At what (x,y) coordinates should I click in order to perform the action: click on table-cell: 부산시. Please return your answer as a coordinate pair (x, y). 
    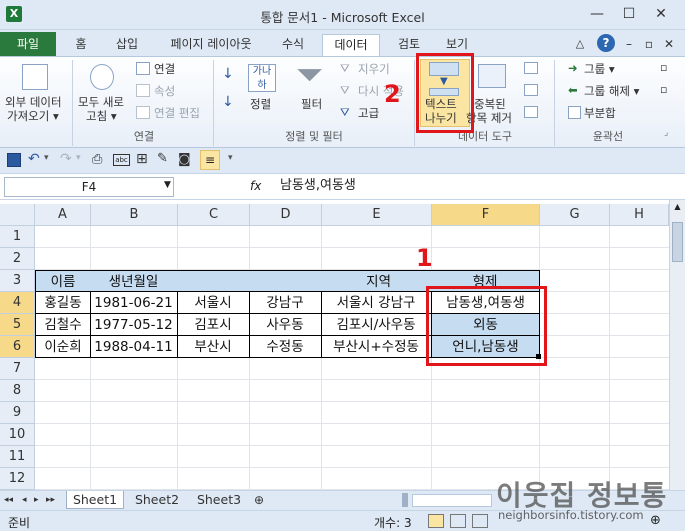
    Looking at the image, I should click on (213, 347).